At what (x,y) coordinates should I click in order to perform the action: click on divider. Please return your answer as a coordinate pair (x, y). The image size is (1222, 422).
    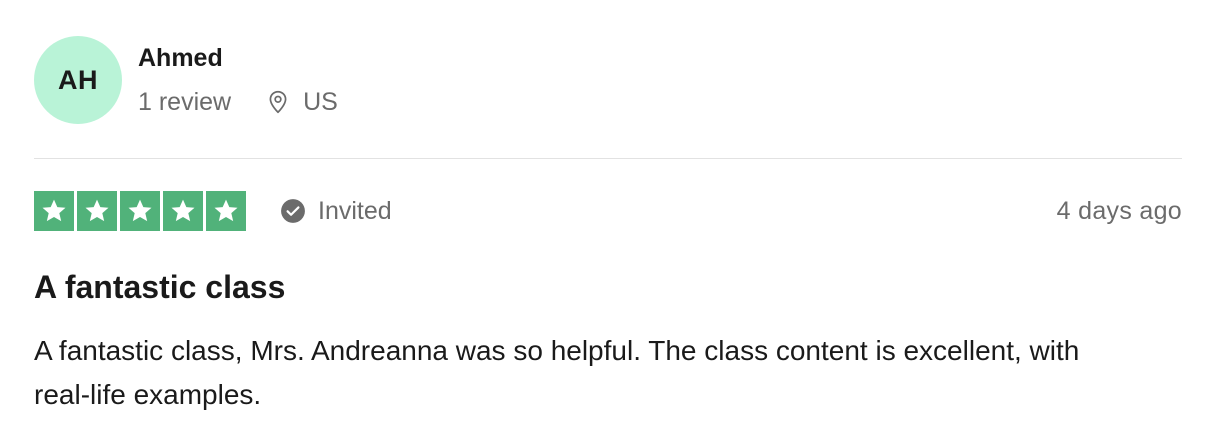
    Looking at the image, I should click on (608, 158).